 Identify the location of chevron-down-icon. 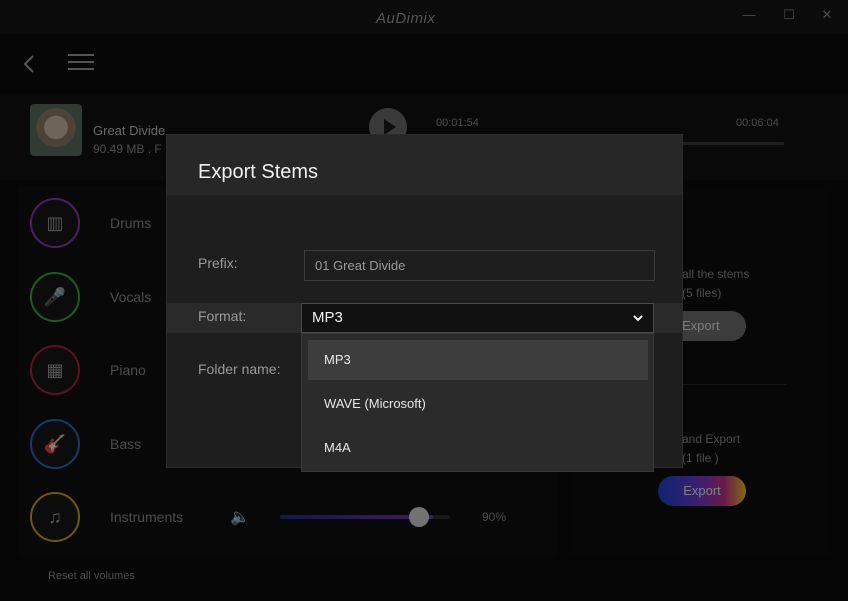
(638, 318).